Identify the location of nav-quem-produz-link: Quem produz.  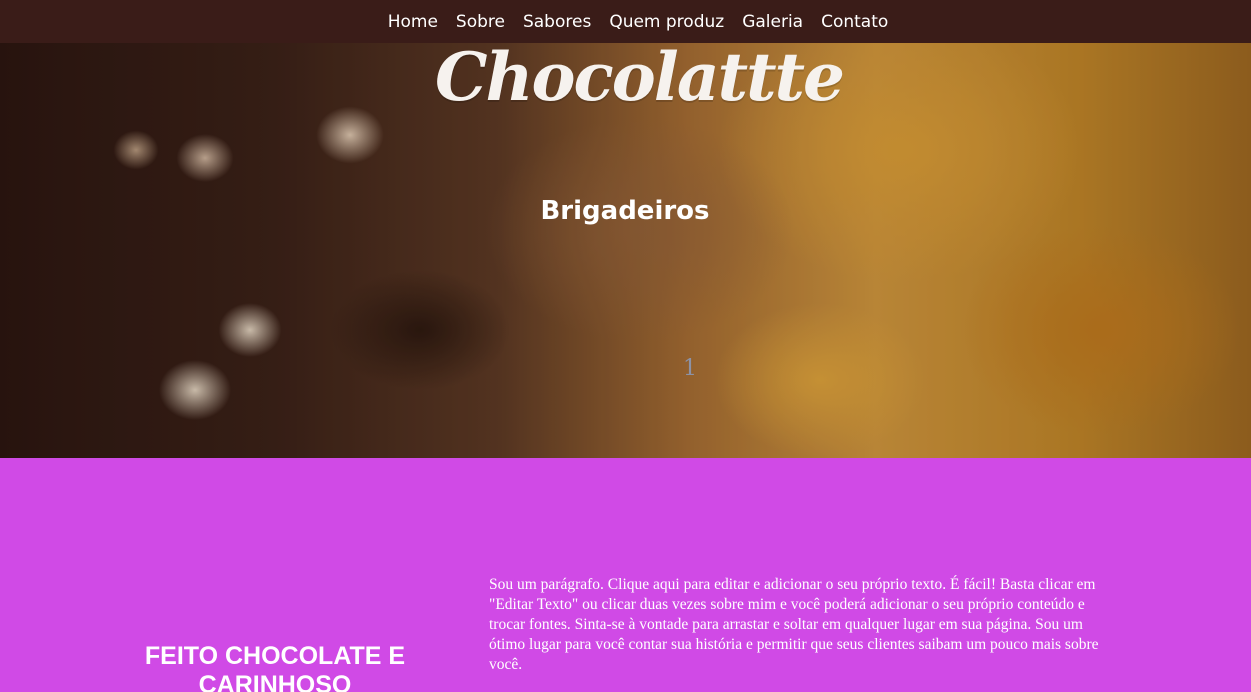
(666, 22).